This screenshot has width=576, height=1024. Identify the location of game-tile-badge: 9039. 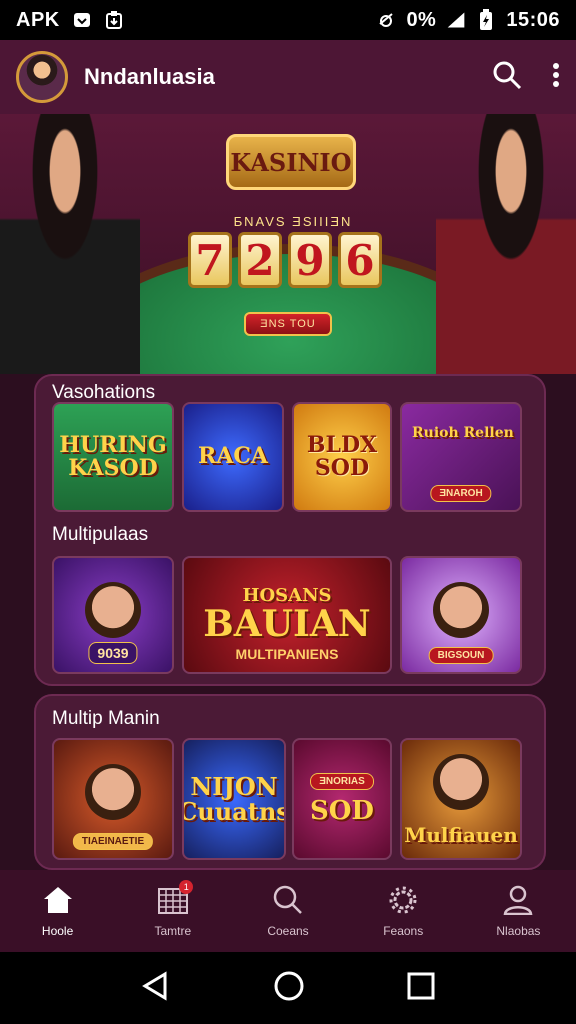
(113, 653).